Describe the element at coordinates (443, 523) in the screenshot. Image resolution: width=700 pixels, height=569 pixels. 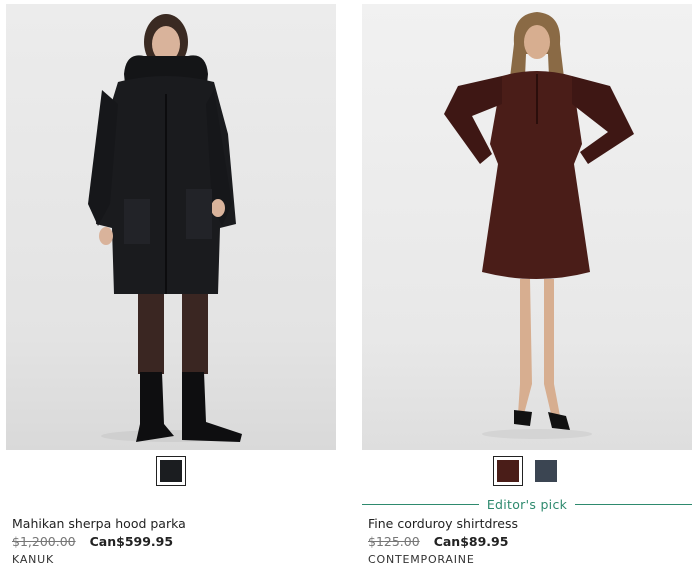
I see `product-name: Fine corduroy shirtdress` at that location.